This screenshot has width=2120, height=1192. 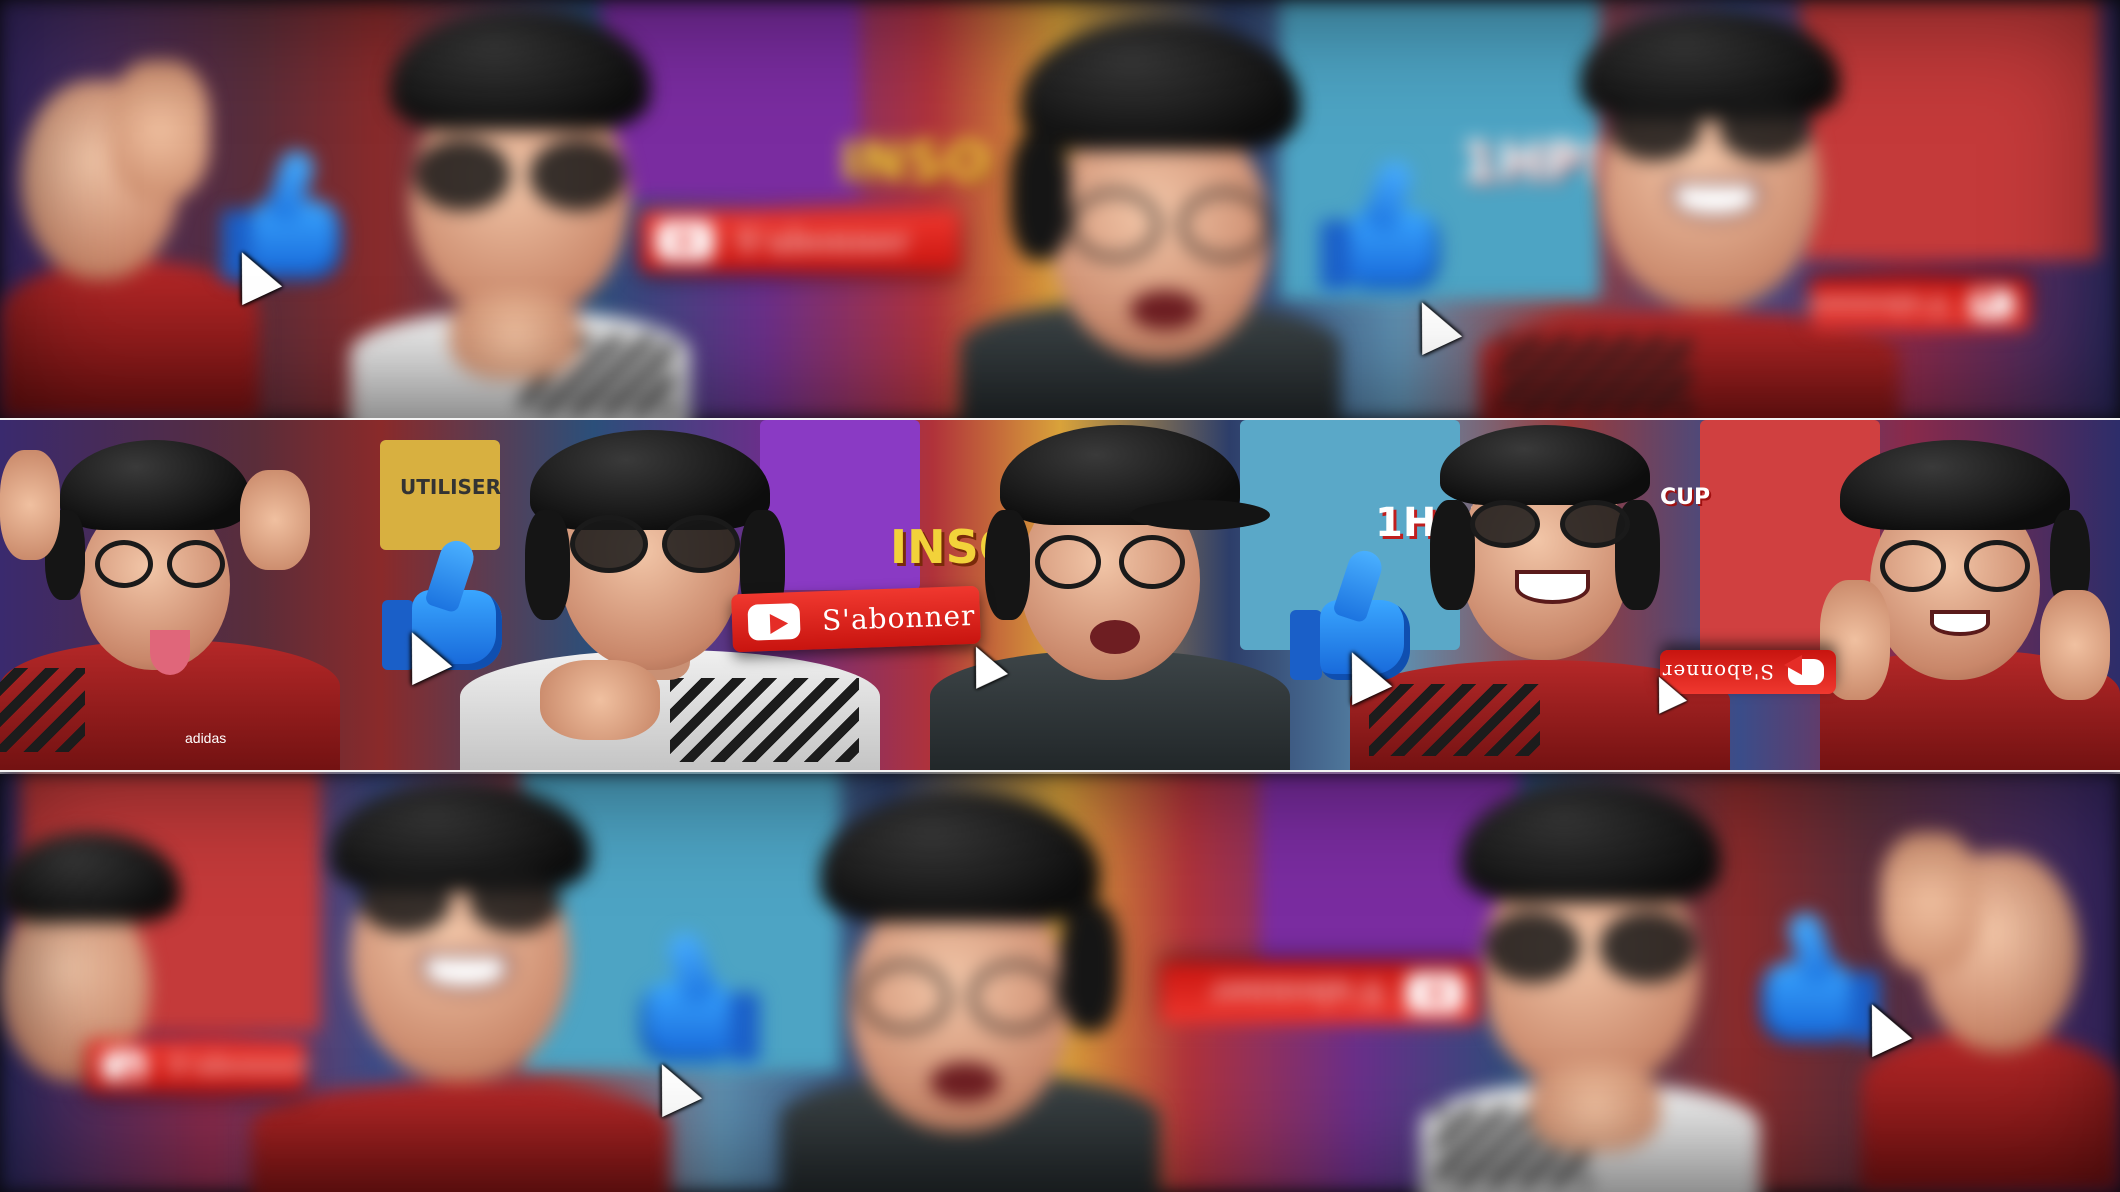 What do you see at coordinates (206, 738) in the screenshot?
I see `shirt-logo: adidas` at bounding box center [206, 738].